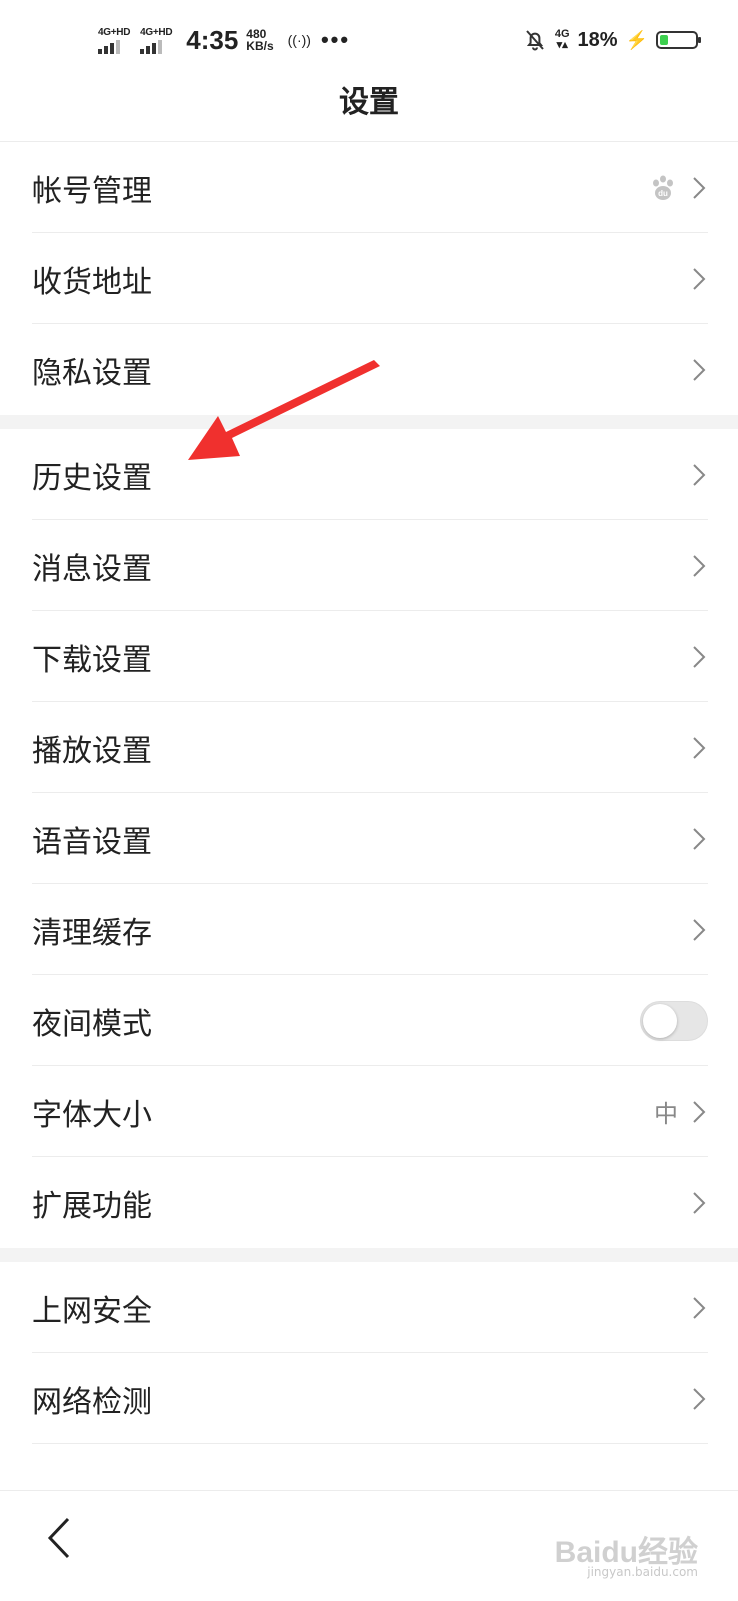 The height and width of the screenshot is (1601, 738). Describe the element at coordinates (369, 747) in the screenshot. I see `settings-item-playback: 播放设置` at that location.